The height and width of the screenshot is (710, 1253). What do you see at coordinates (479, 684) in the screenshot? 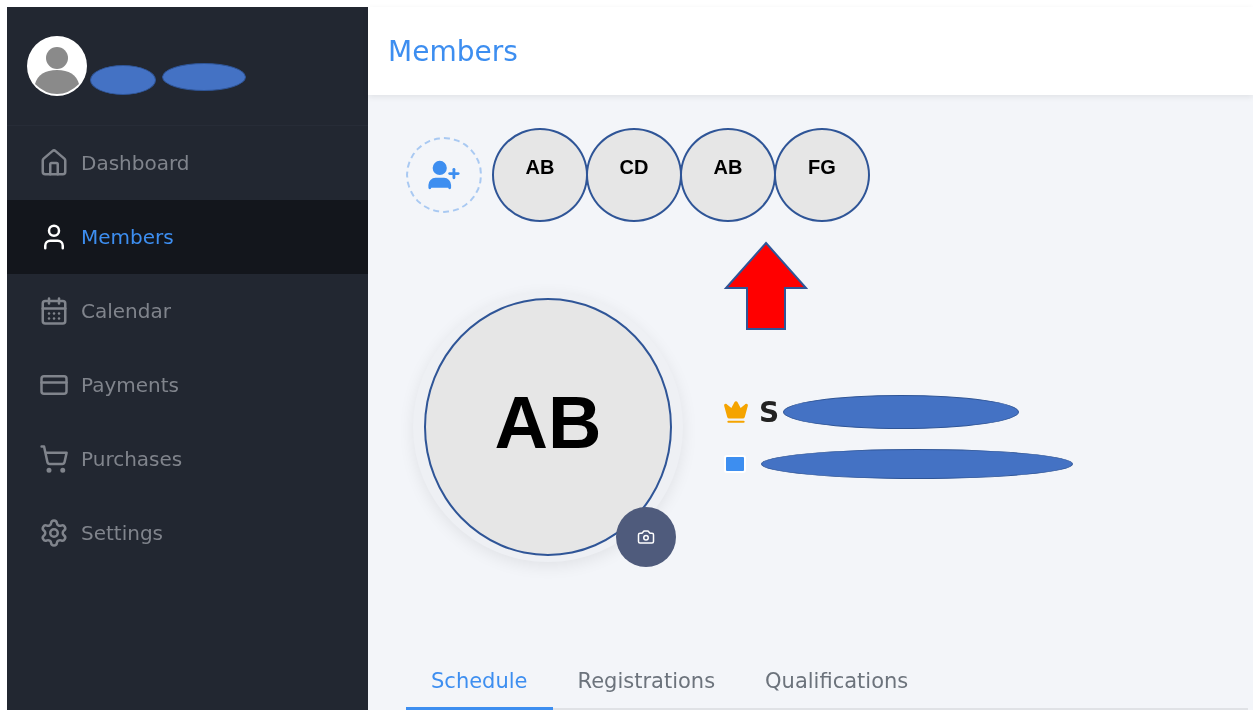
I see `tab: Schedule` at bounding box center [479, 684].